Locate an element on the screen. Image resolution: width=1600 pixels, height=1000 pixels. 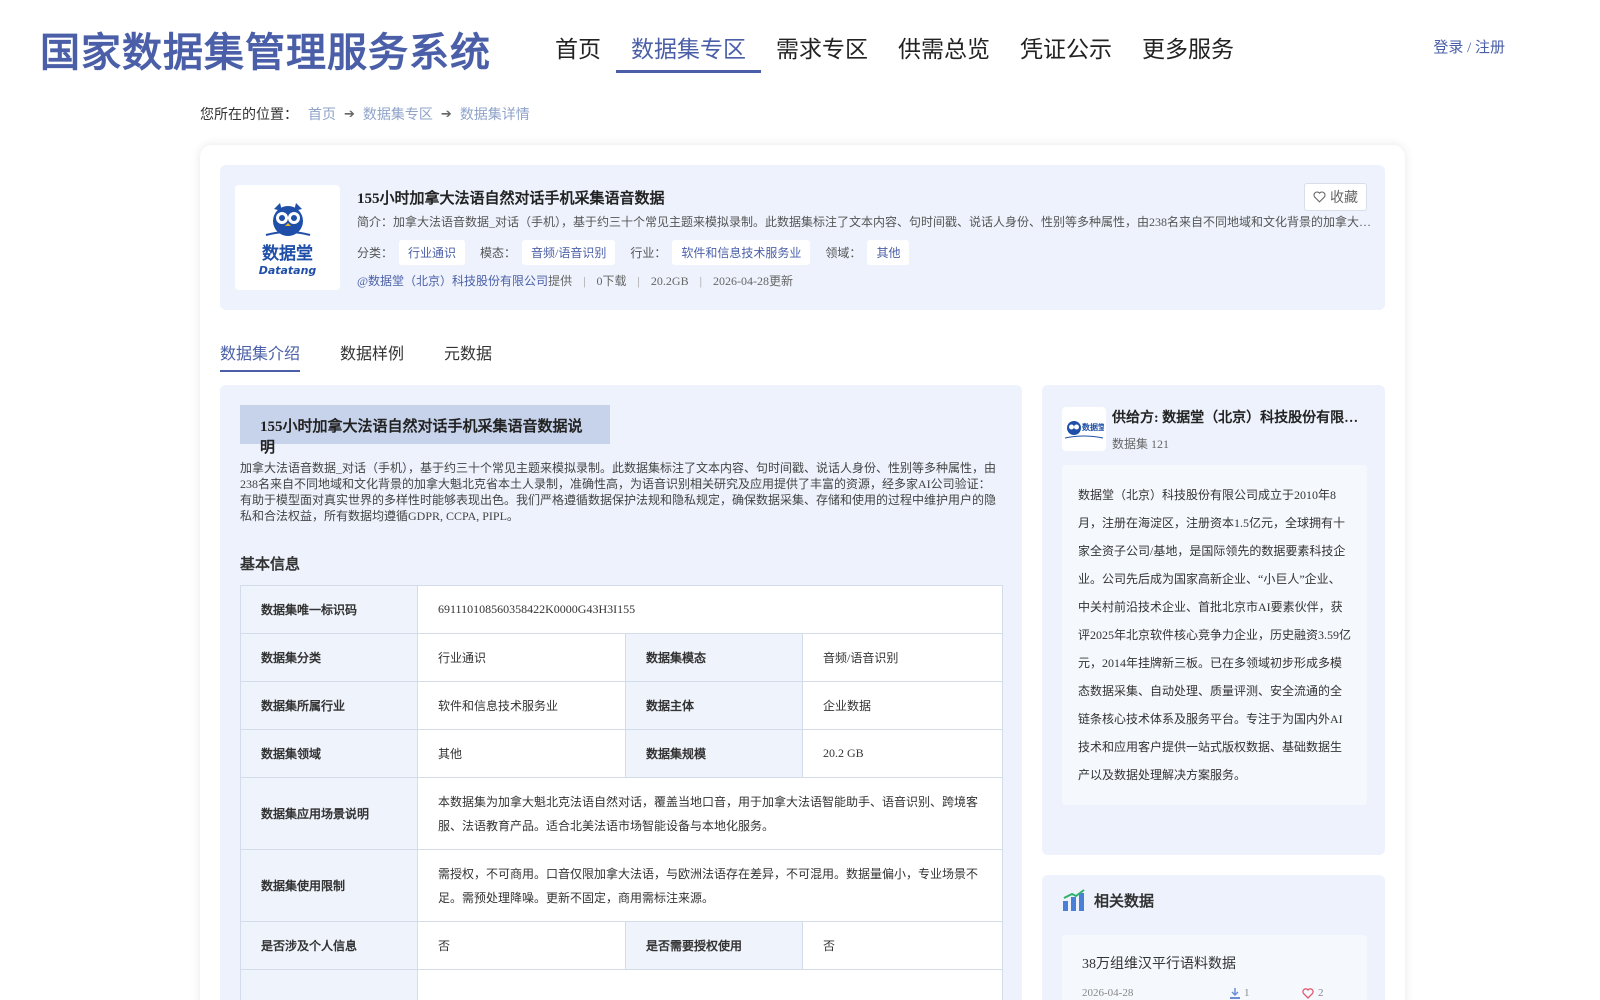
cell-label: 数据集所属行业 is located at coordinates (329, 705).